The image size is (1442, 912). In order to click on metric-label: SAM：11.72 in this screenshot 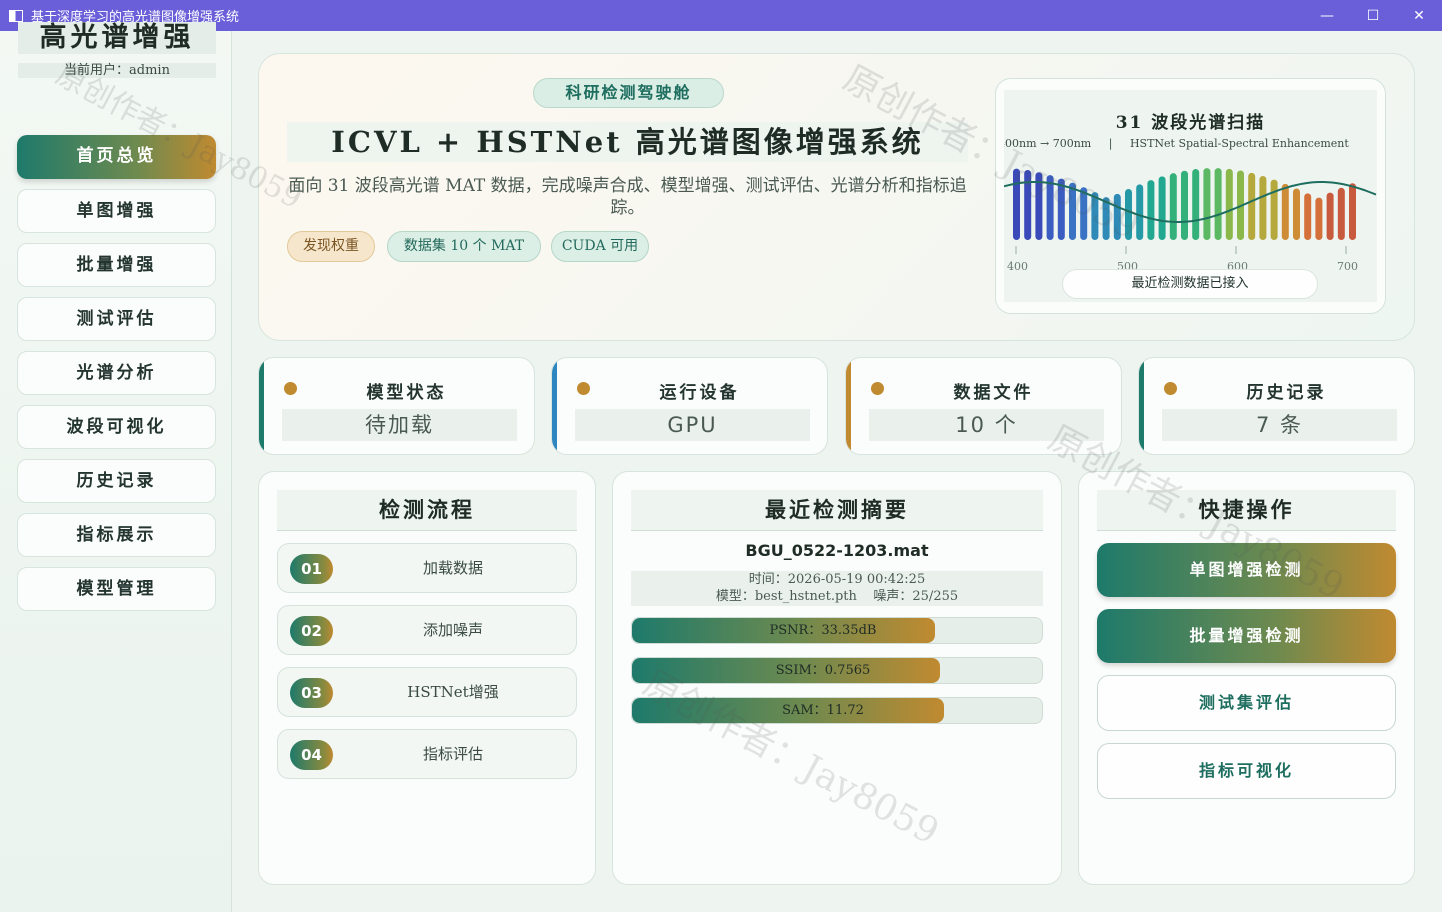, I will do `click(823, 710)`.